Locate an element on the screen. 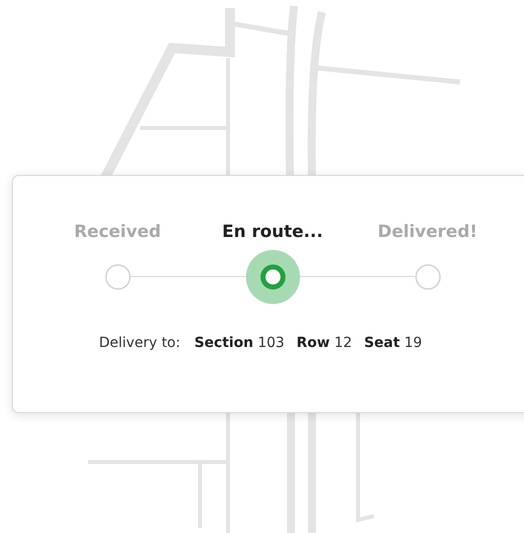 The image size is (524, 533). seat-info: Row 12 is located at coordinates (324, 343).